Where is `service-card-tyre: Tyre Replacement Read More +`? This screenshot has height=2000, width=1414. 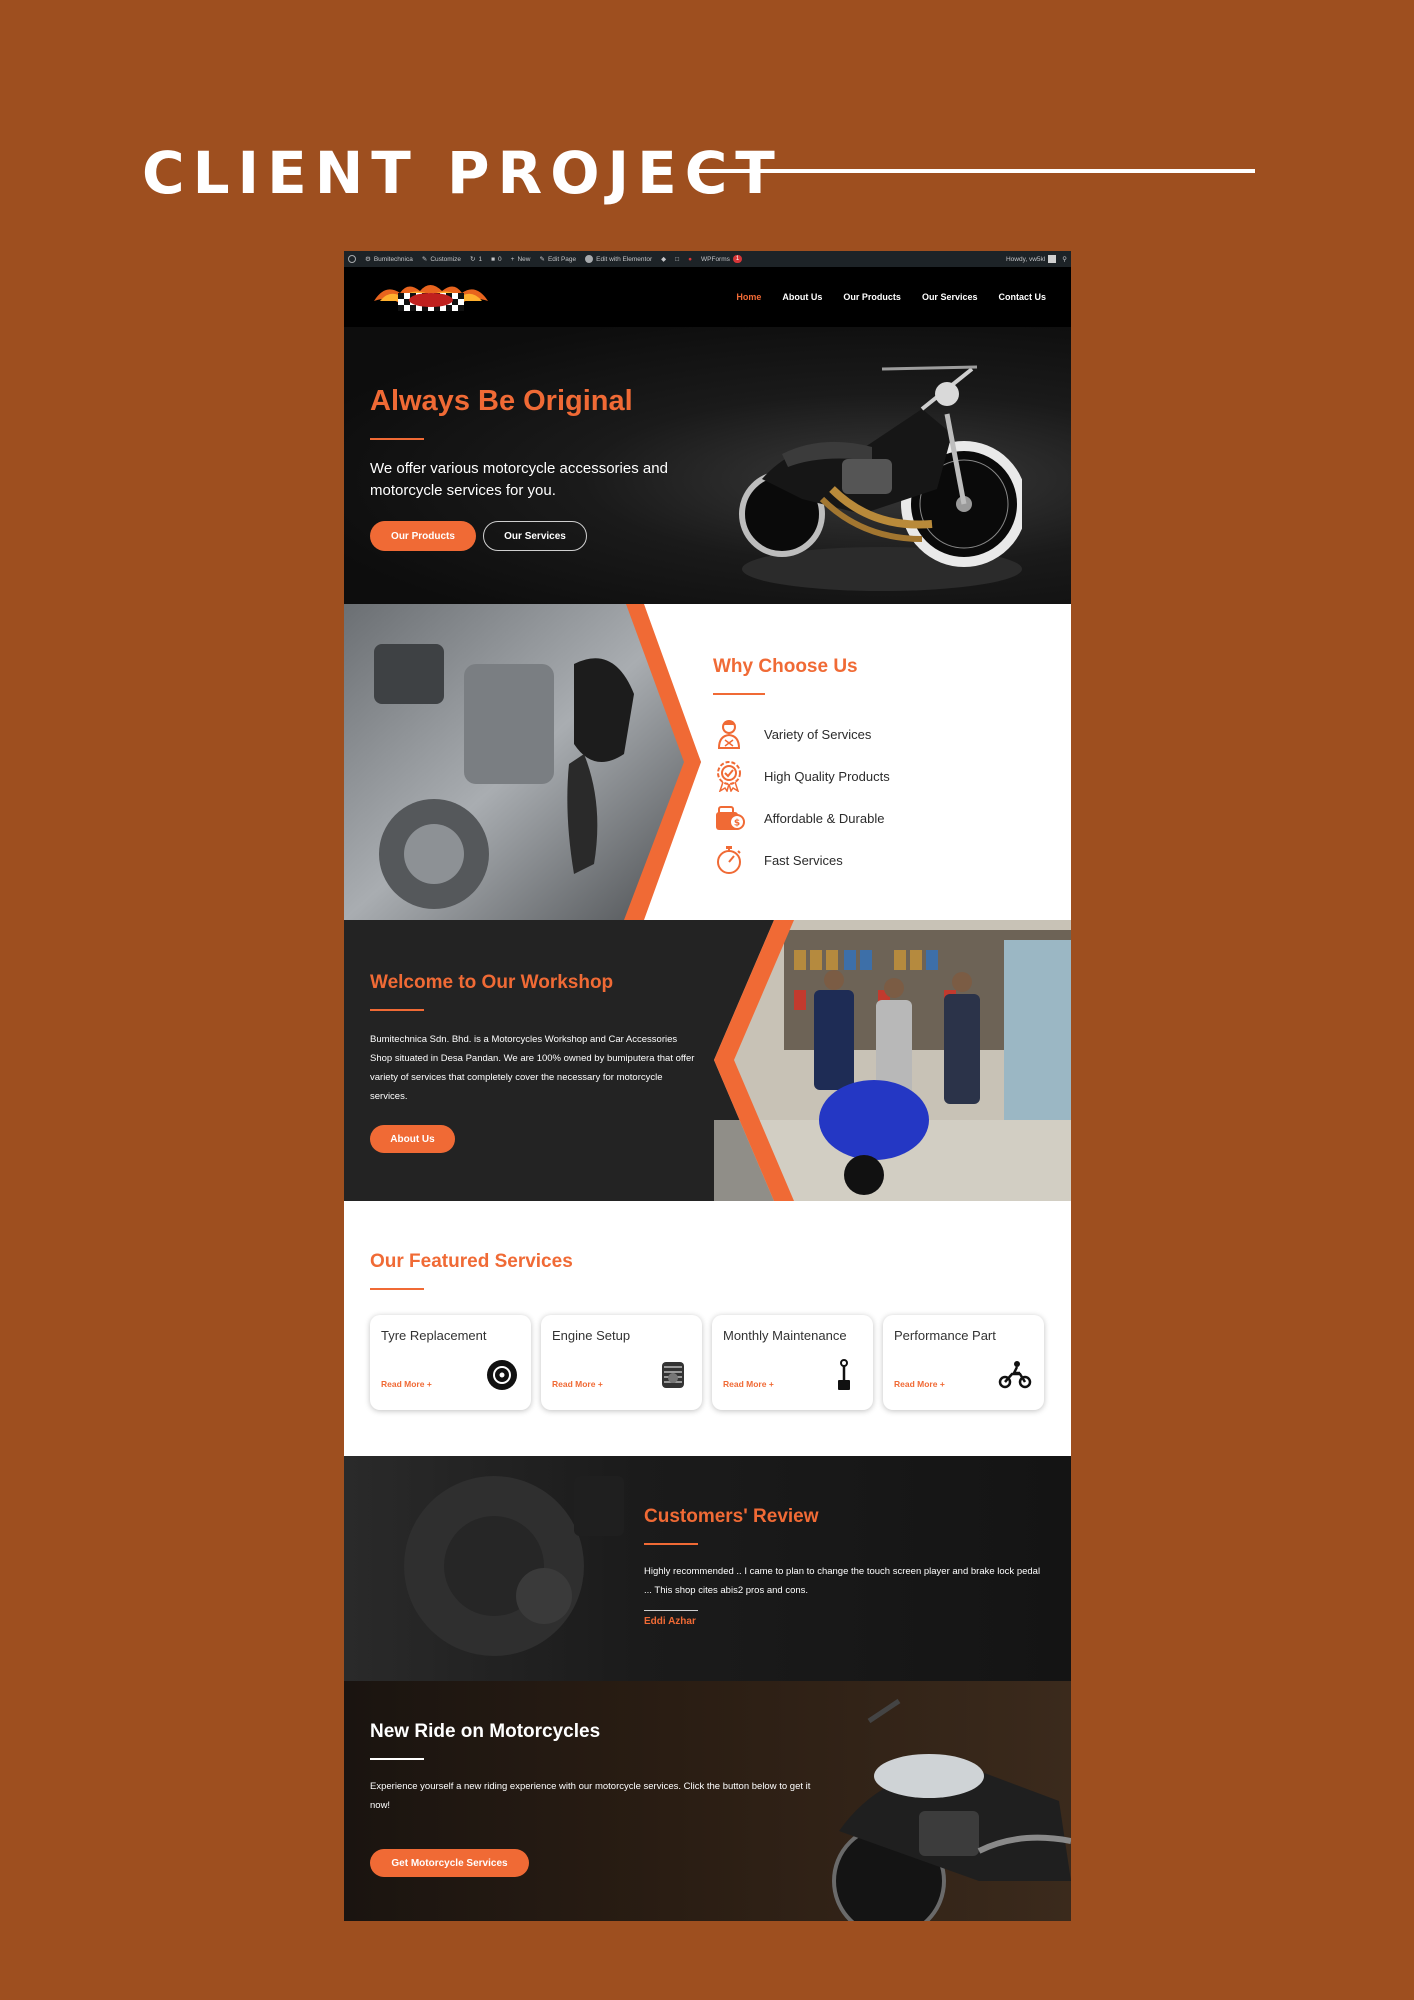
service-card-tyre: Tyre Replacement Read More + is located at coordinates (450, 1362).